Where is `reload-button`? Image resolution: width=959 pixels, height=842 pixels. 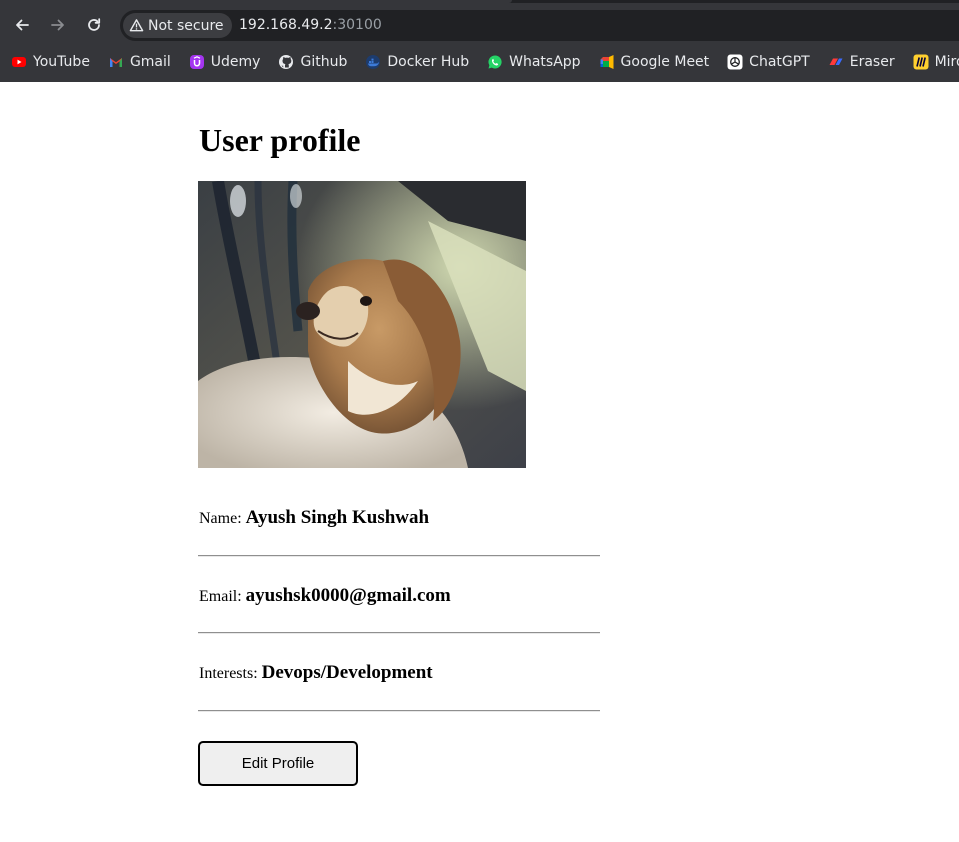 reload-button is located at coordinates (94, 25).